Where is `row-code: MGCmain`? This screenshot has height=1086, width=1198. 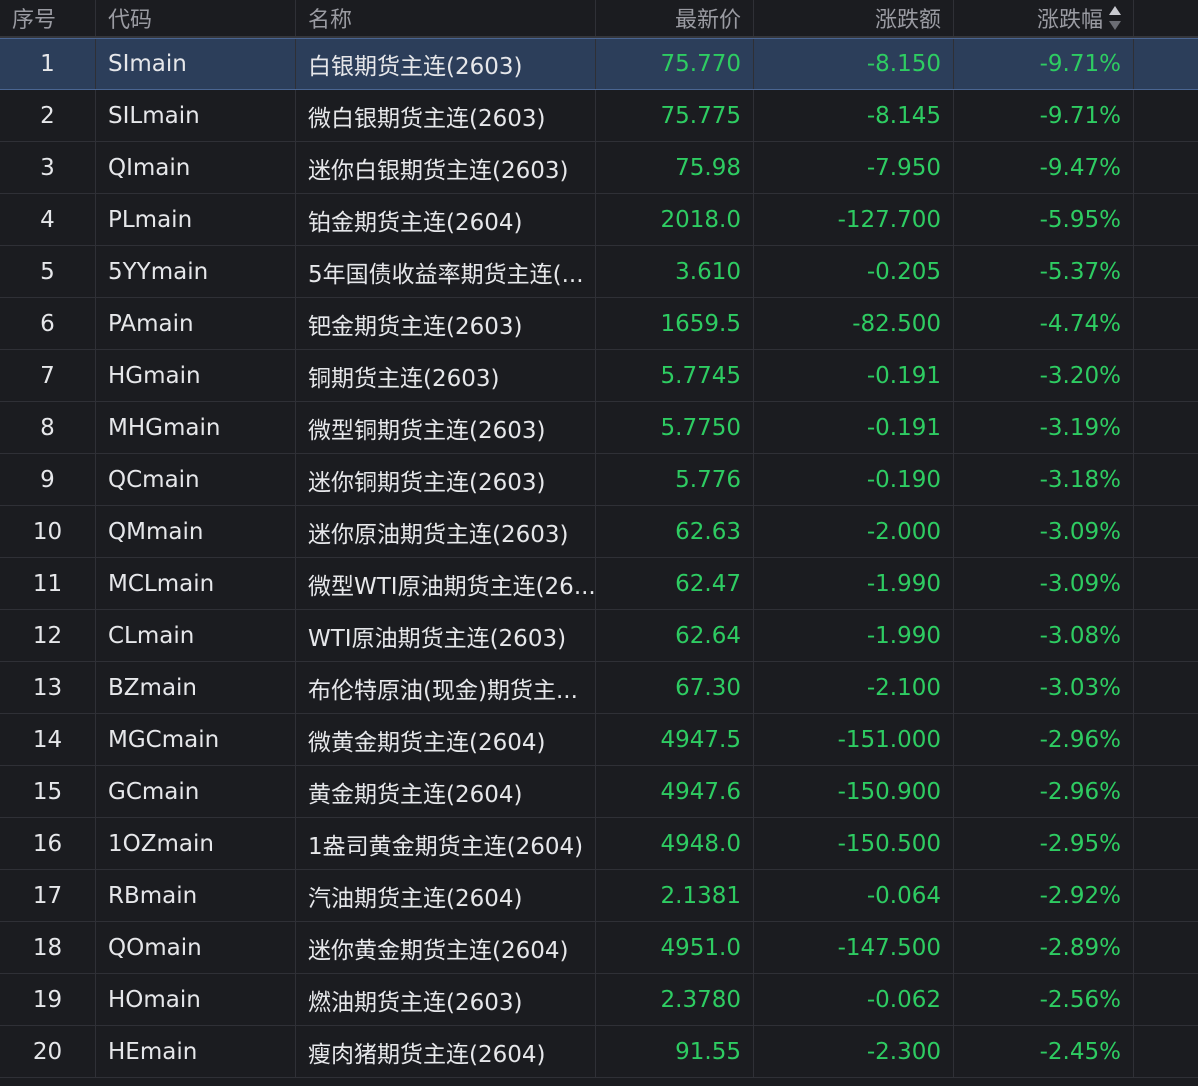
row-code: MGCmain is located at coordinates (196, 739).